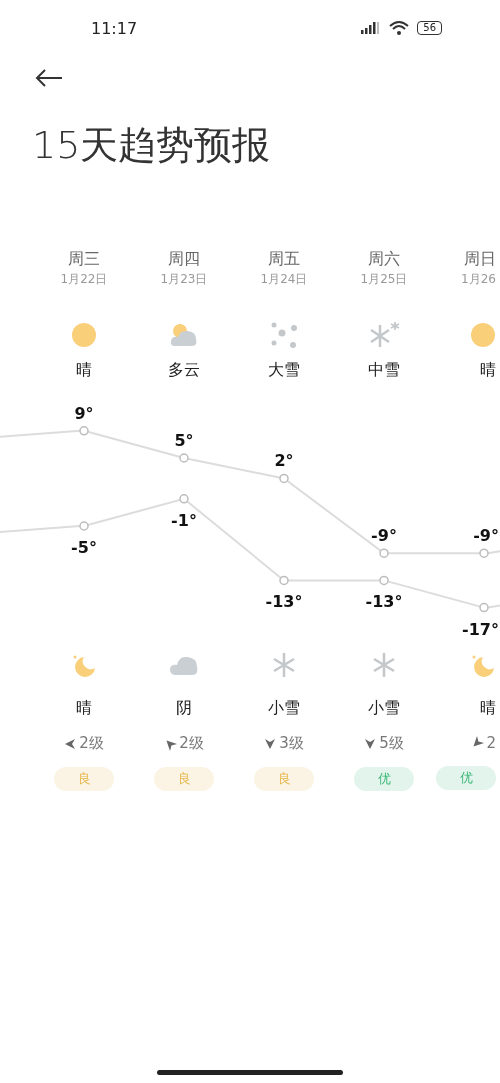 This screenshot has height=1083, width=500. Describe the element at coordinates (370, 28) in the screenshot. I see `signal-icon` at that location.